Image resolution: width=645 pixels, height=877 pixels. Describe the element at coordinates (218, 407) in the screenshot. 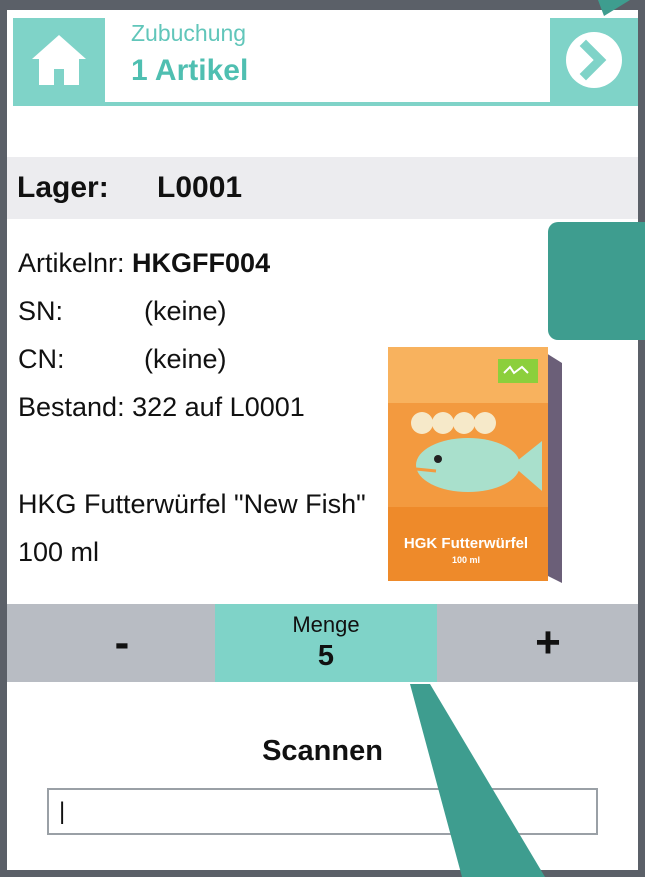

I see `bestand-value: 322 auf L0001` at that location.